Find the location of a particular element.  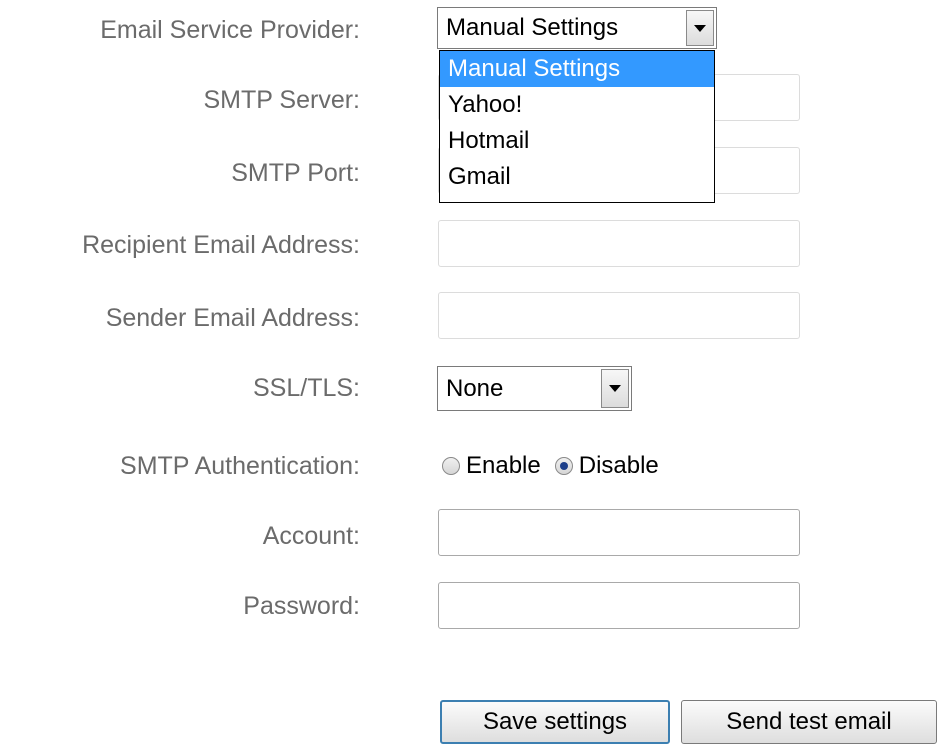

provider-option-gmail: Gmail is located at coordinates (577, 177).